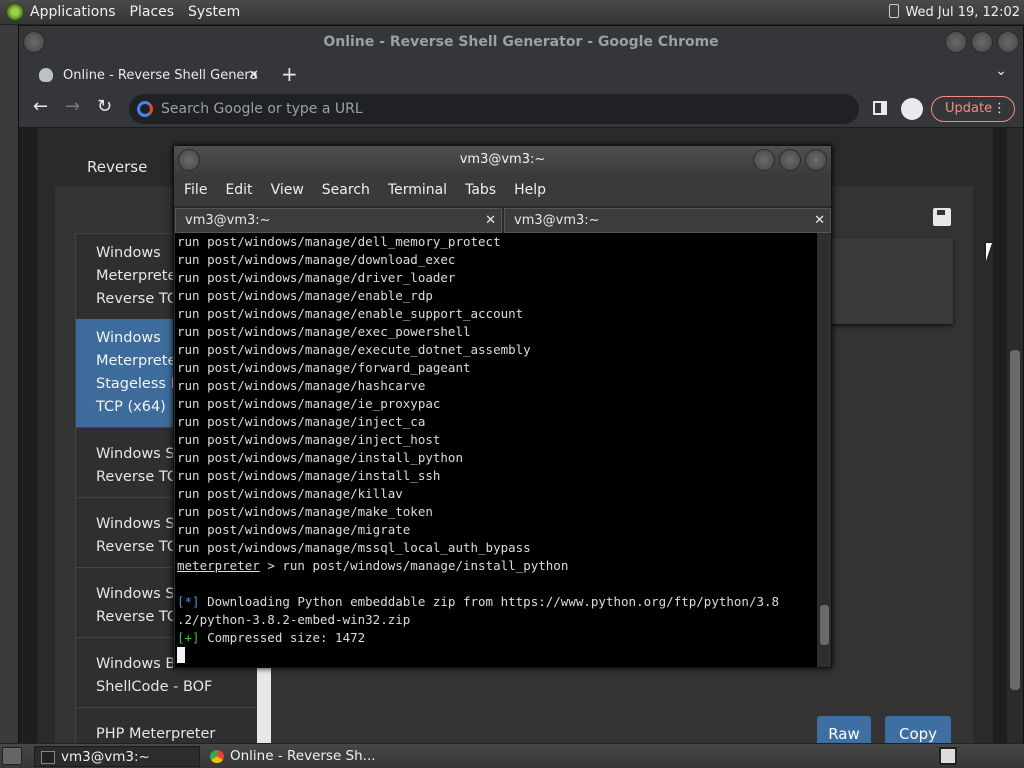 This screenshot has height=768, width=1024. I want to click on menu-terminal: Terminal, so click(417, 190).